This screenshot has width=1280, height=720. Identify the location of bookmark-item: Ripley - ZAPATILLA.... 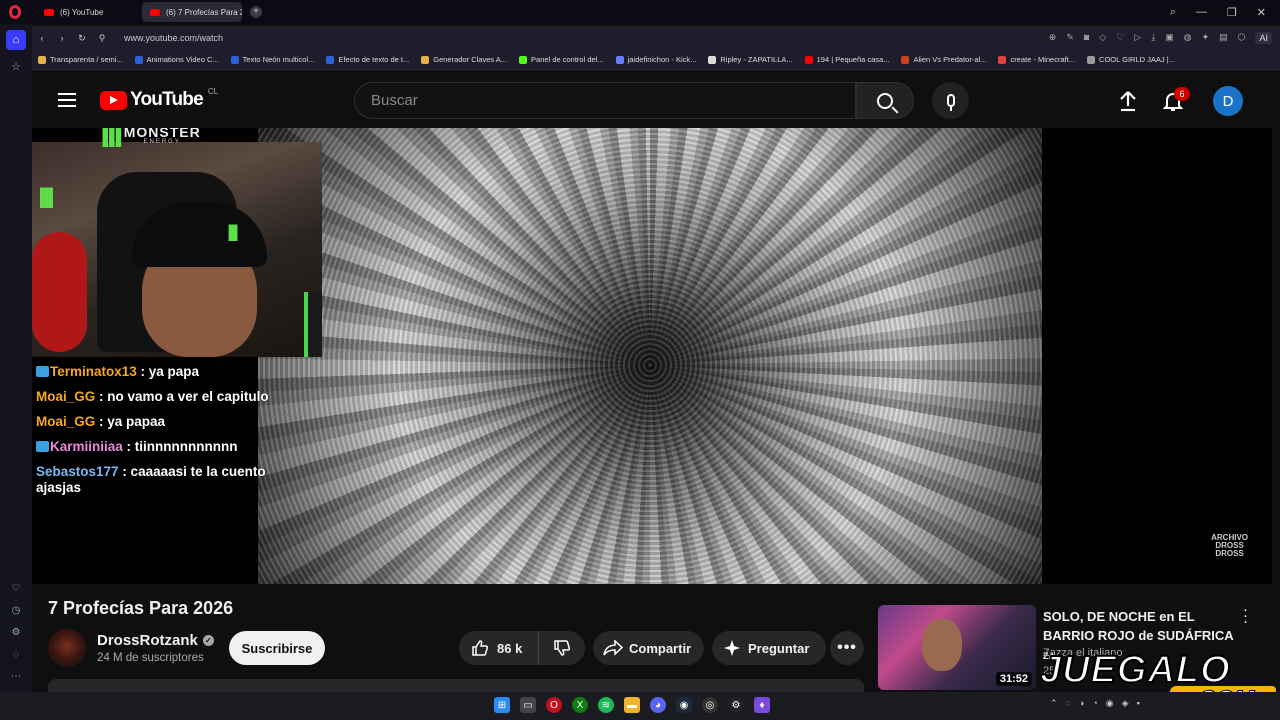
(750, 59).